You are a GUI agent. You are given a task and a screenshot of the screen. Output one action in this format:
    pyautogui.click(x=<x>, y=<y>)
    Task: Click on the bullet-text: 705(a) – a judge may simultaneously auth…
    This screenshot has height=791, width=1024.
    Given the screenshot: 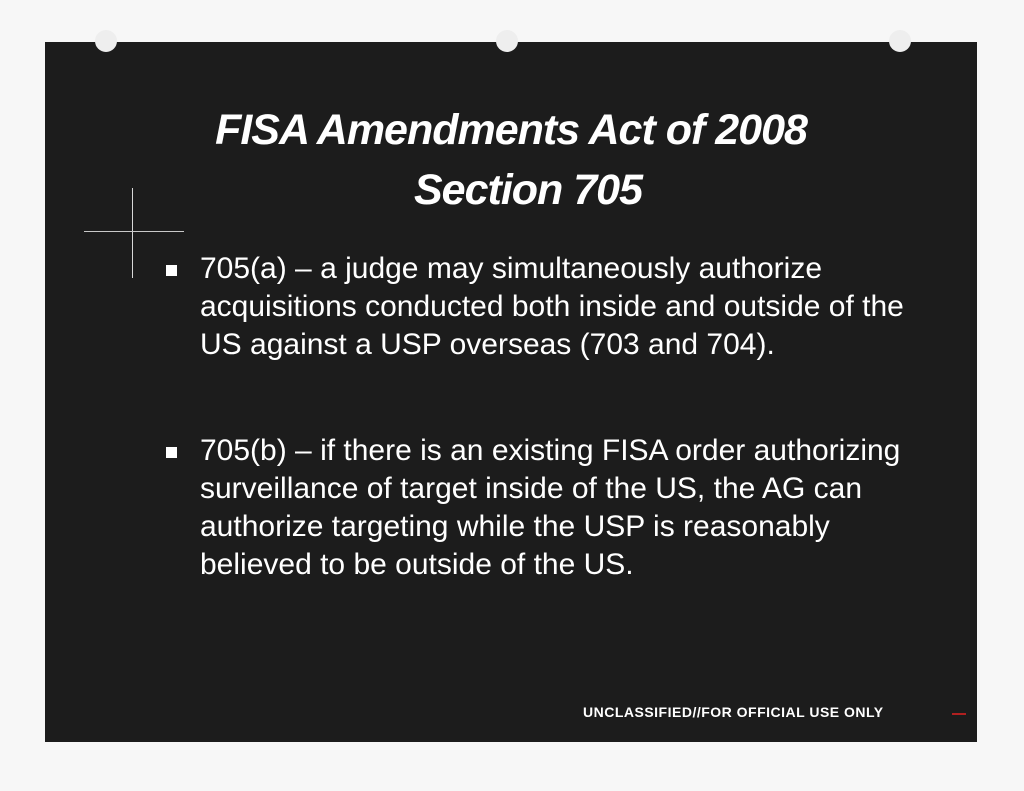 What is the action you would take?
    pyautogui.click(x=552, y=306)
    